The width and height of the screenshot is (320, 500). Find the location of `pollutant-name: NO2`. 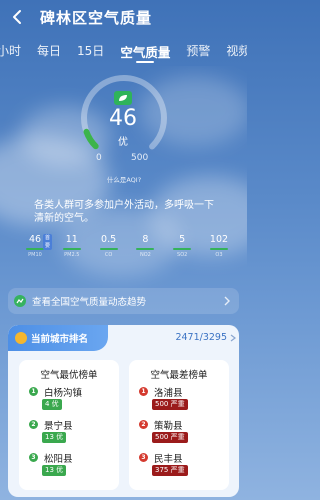

pollutant-name: NO2 is located at coordinates (145, 255).